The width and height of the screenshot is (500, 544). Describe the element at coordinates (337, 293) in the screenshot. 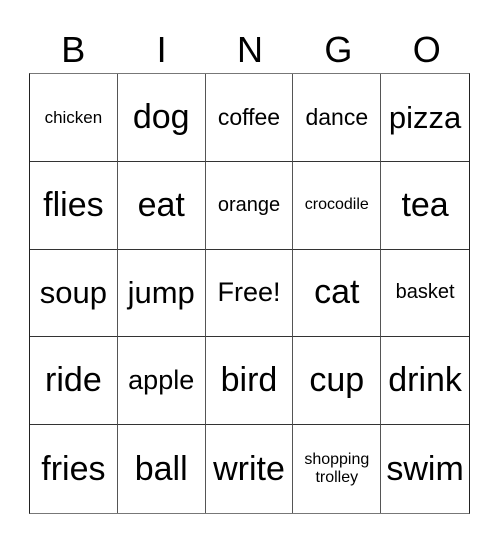

I see `bingo-cell: cat` at that location.